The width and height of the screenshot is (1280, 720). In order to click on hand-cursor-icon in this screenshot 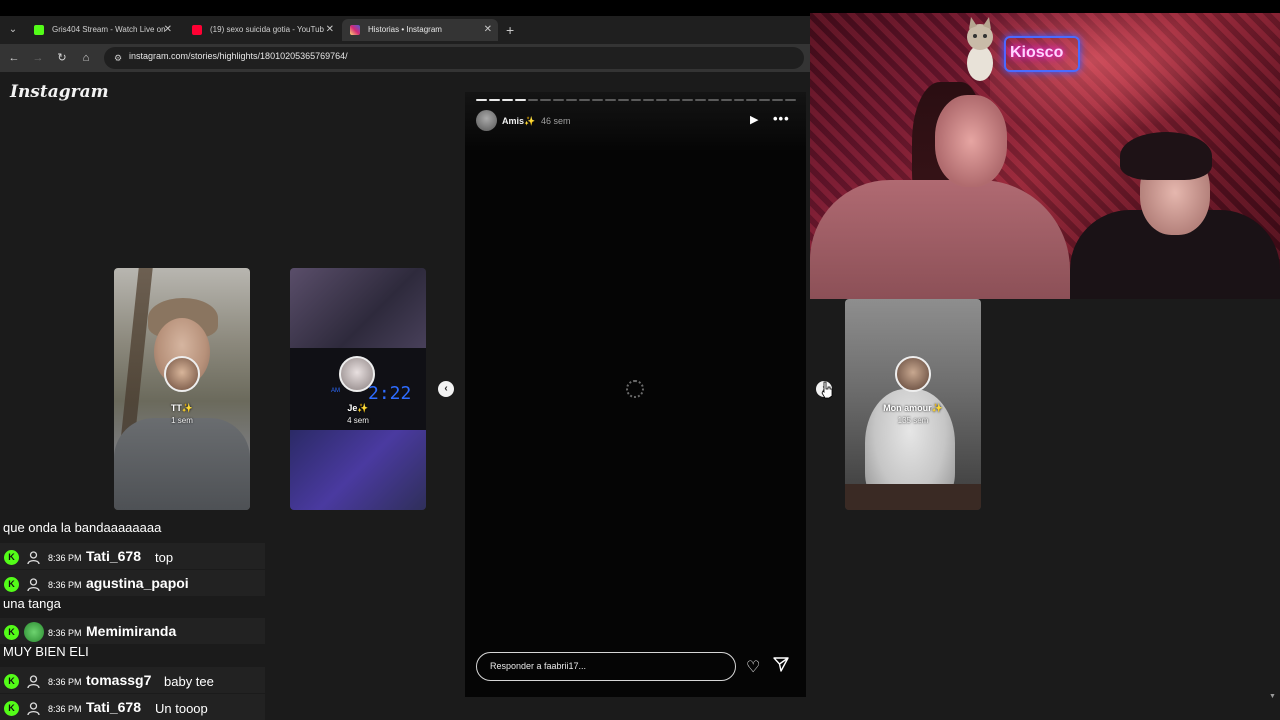, I will do `click(827, 390)`.